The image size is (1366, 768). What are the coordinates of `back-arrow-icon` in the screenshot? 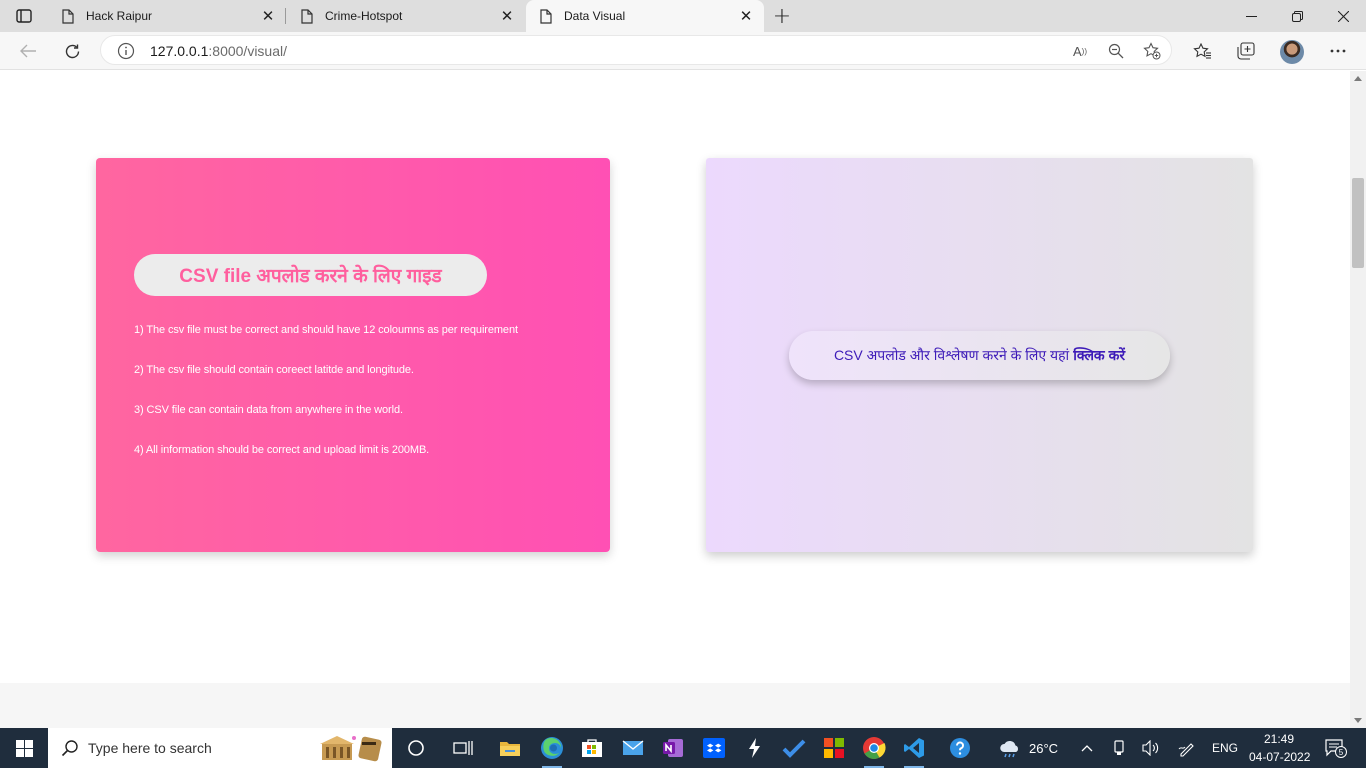 It's located at (28, 51).